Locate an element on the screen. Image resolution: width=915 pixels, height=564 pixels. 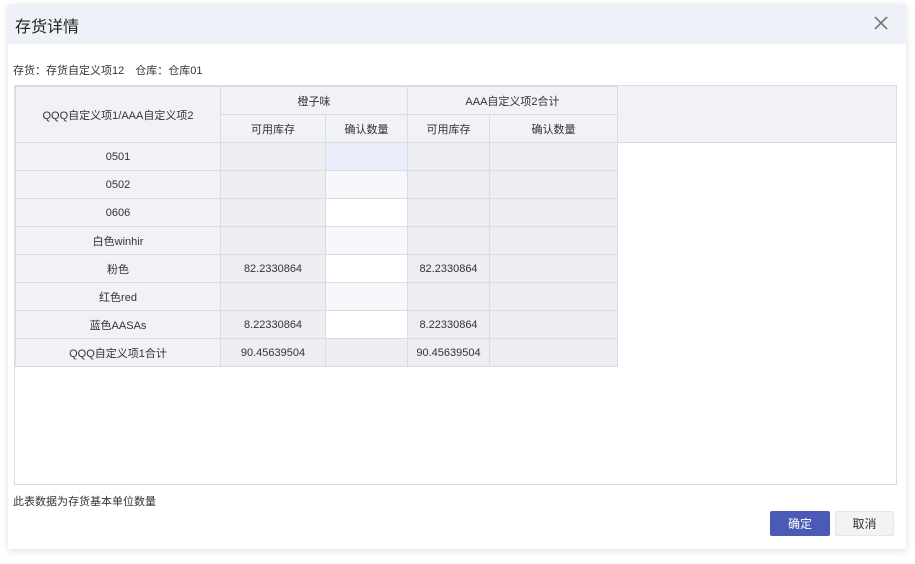
table-row: 0501 is located at coordinates (316, 156).